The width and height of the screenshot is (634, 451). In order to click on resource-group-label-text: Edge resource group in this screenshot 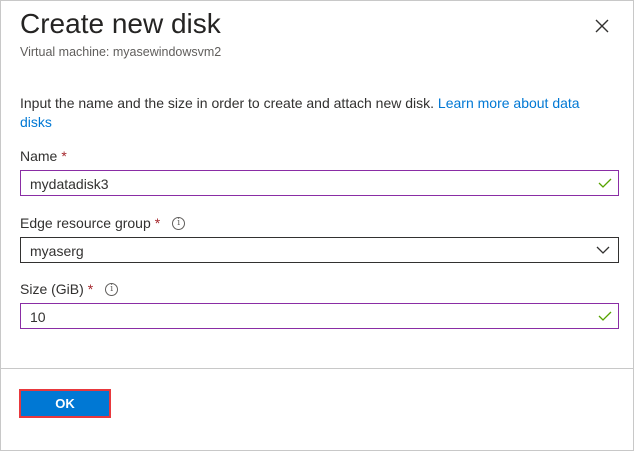, I will do `click(85, 223)`.